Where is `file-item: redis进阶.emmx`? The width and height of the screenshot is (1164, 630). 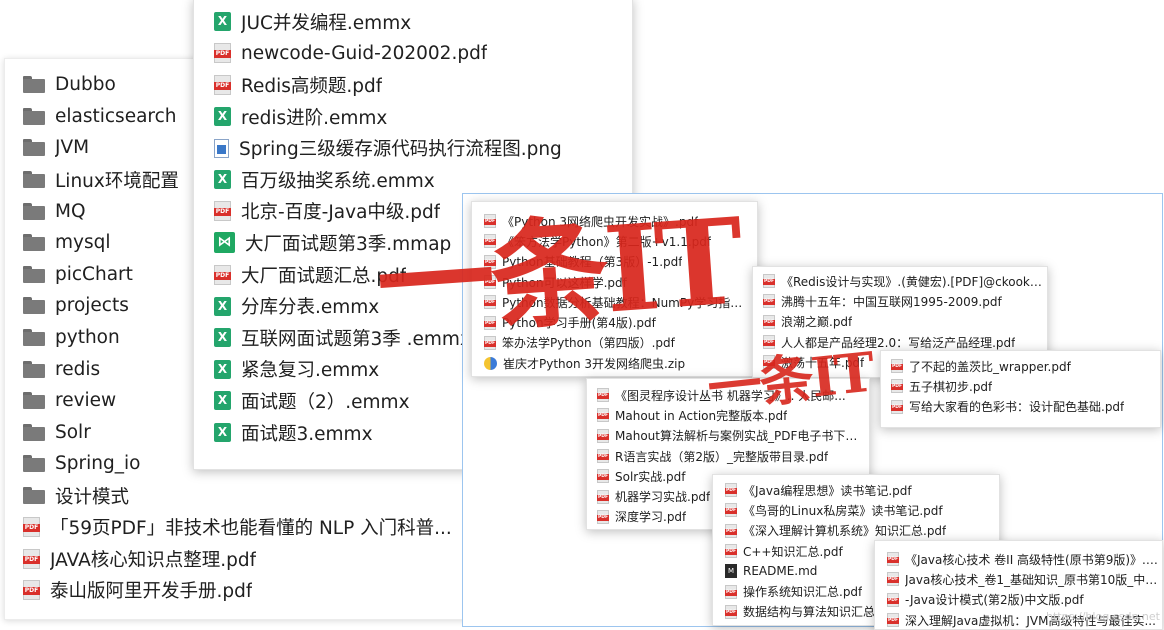
file-item: redis进阶.emmx is located at coordinates (419, 117).